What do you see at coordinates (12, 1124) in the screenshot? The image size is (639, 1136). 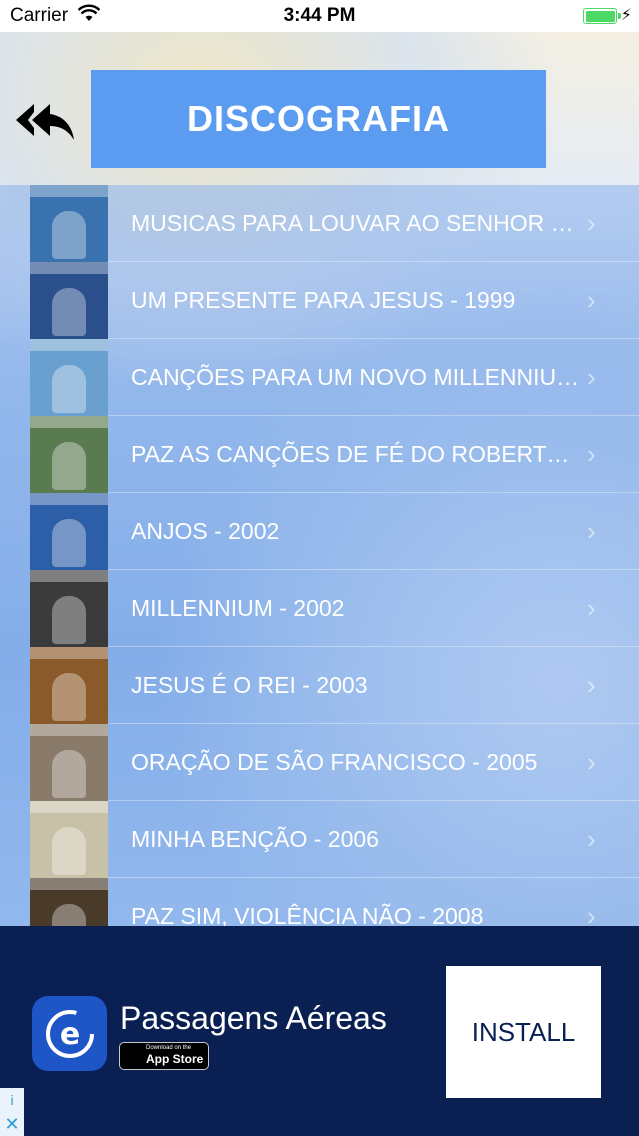 I see `ad-close-icon: ✕` at bounding box center [12, 1124].